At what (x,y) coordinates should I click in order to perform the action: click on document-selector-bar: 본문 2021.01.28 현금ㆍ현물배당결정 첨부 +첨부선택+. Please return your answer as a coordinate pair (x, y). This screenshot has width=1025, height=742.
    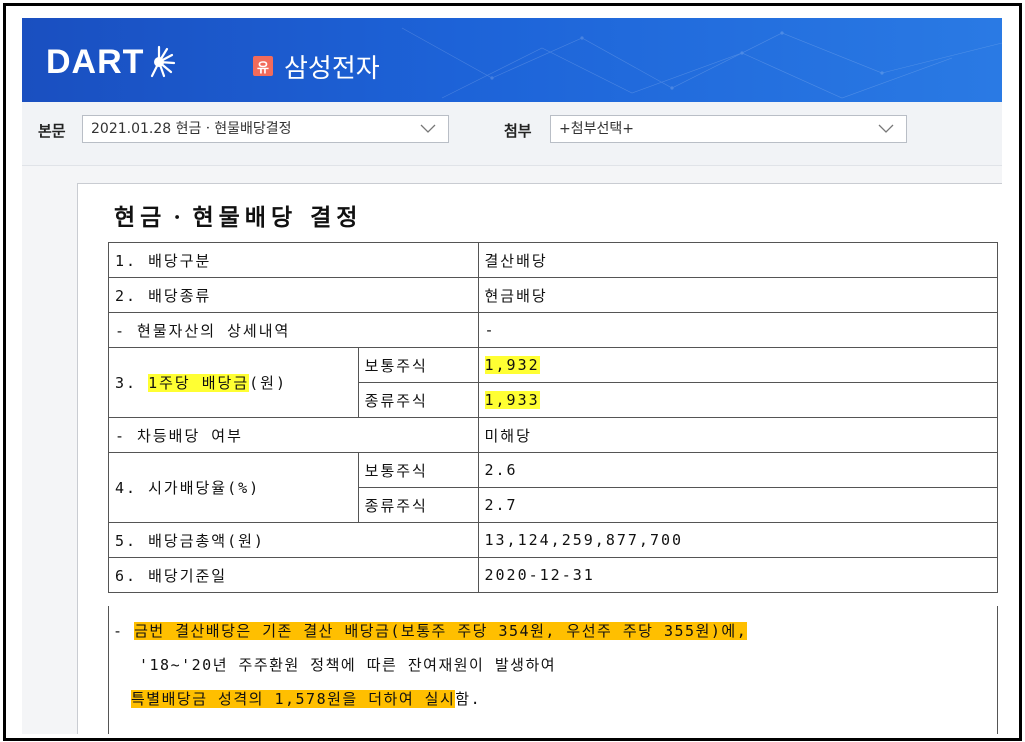
    Looking at the image, I should click on (512, 134).